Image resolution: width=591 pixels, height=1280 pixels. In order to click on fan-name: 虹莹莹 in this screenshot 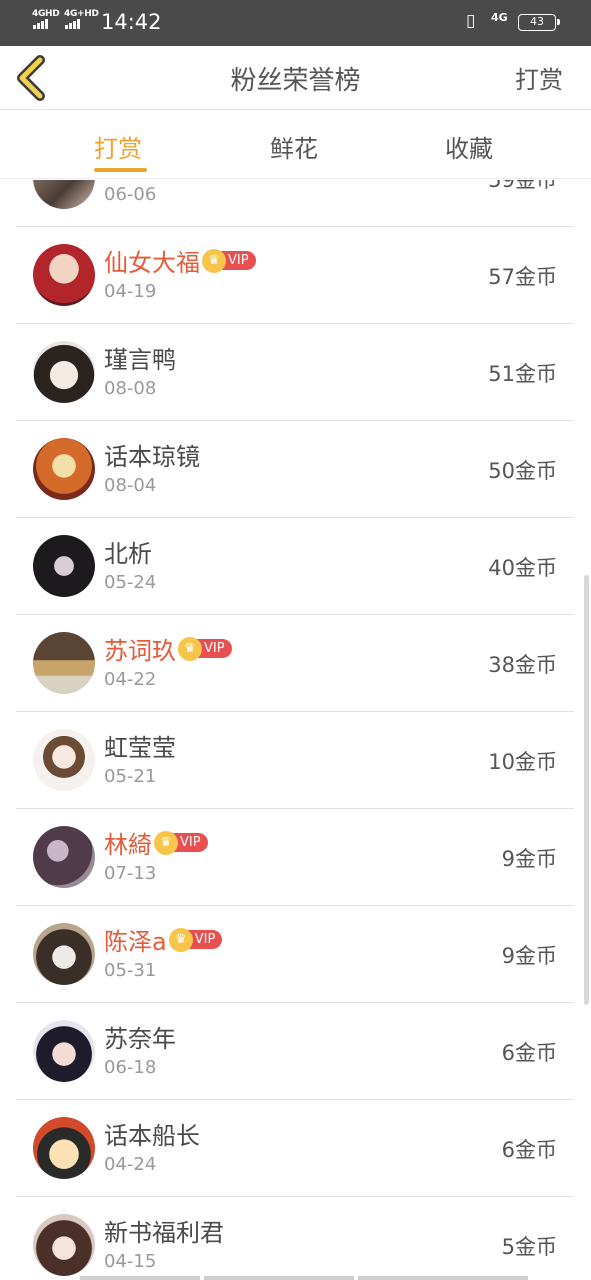, I will do `click(140, 748)`.